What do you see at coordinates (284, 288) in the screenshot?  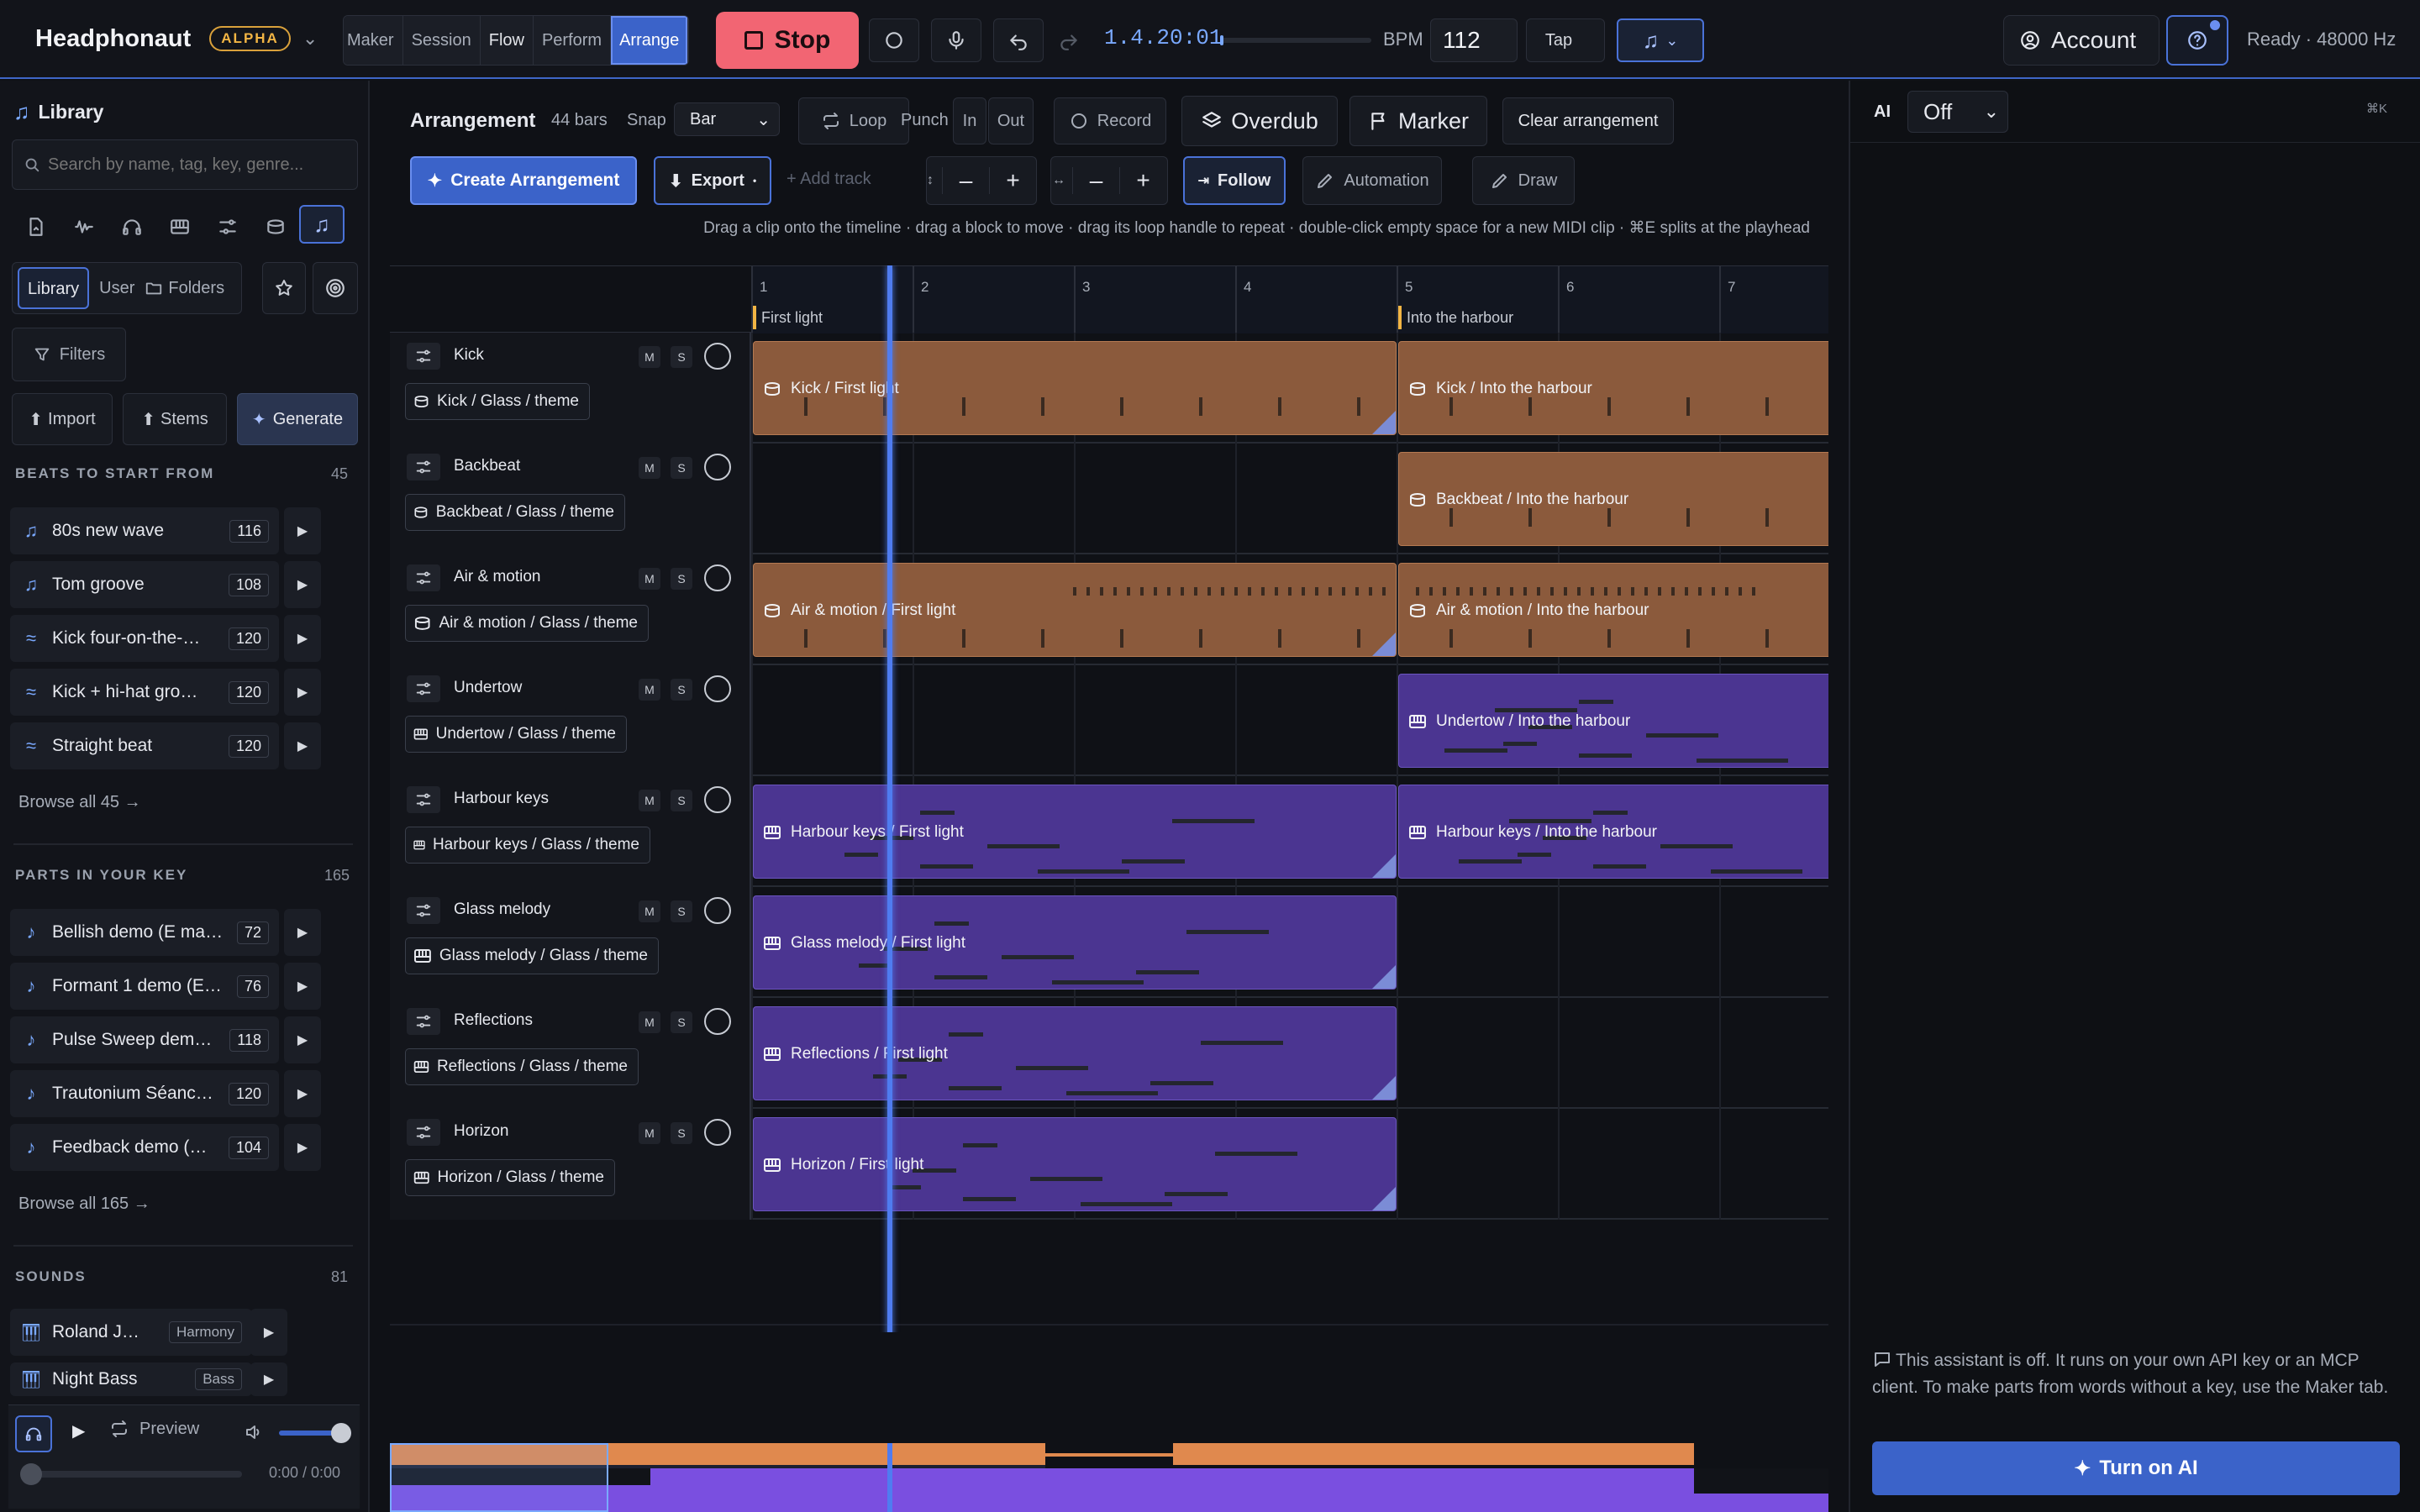 I see `favorites-button` at bounding box center [284, 288].